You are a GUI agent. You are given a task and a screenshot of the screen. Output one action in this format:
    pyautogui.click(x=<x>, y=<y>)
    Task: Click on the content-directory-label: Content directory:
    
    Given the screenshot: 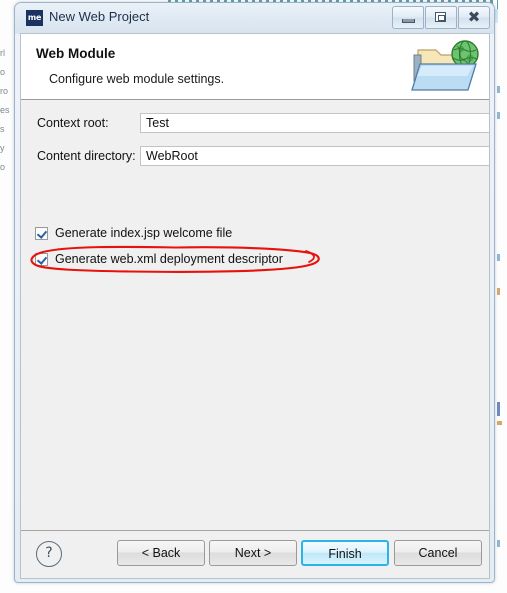 What is the action you would take?
    pyautogui.click(x=86, y=156)
    